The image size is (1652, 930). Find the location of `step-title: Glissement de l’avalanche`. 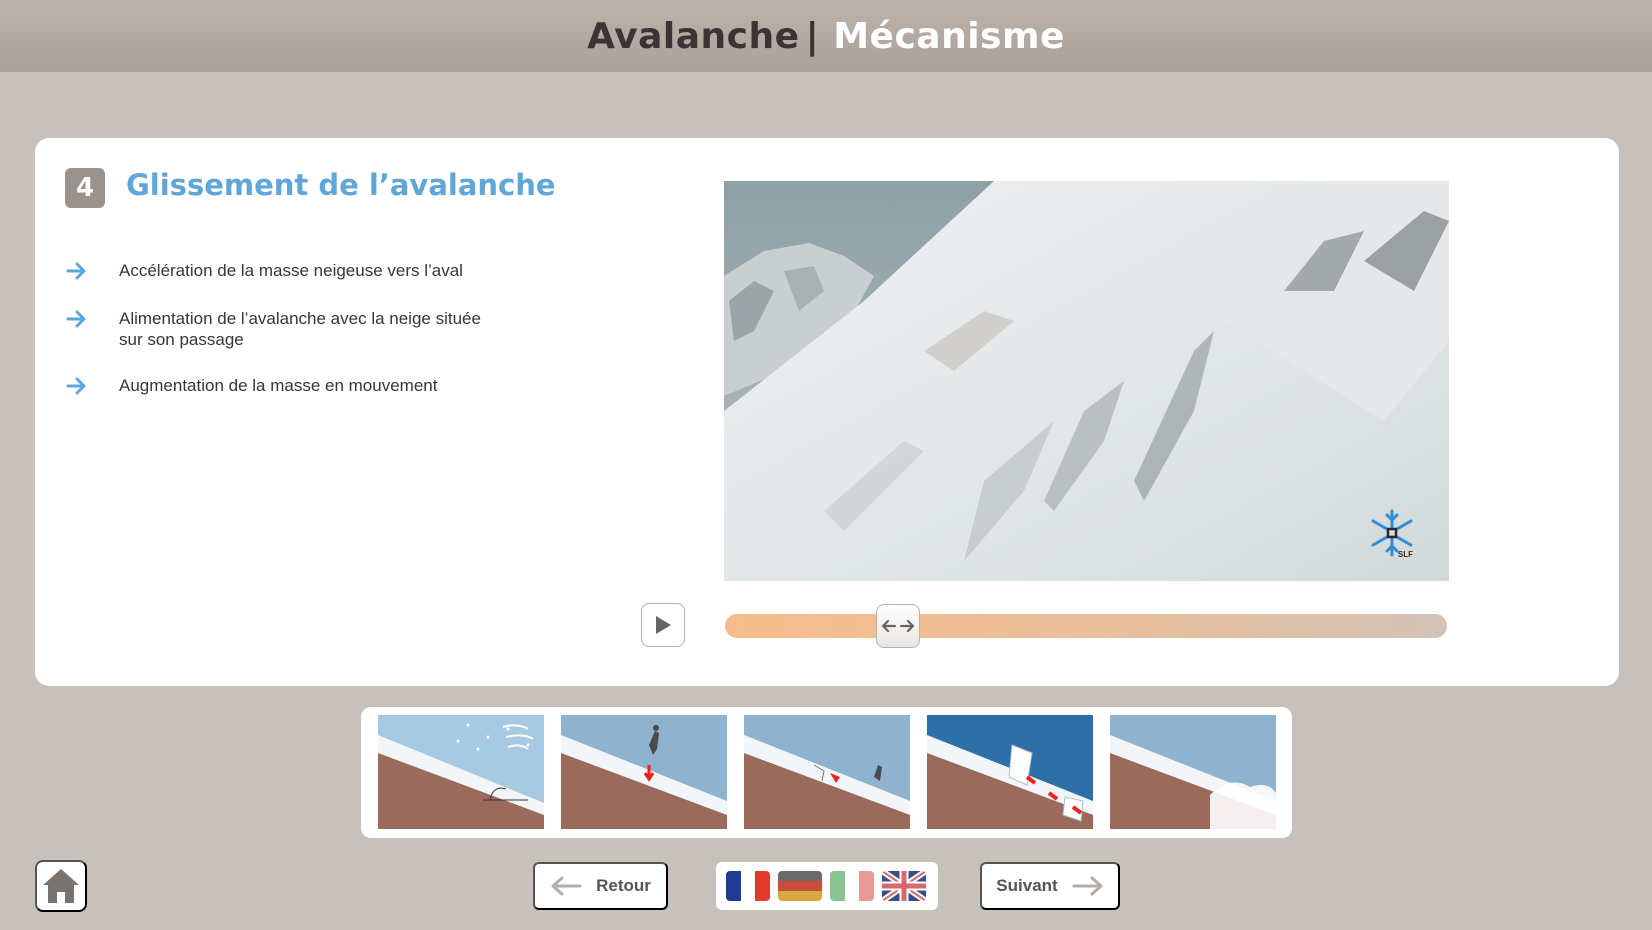

step-title: Glissement de l’avalanche is located at coordinates (341, 185).